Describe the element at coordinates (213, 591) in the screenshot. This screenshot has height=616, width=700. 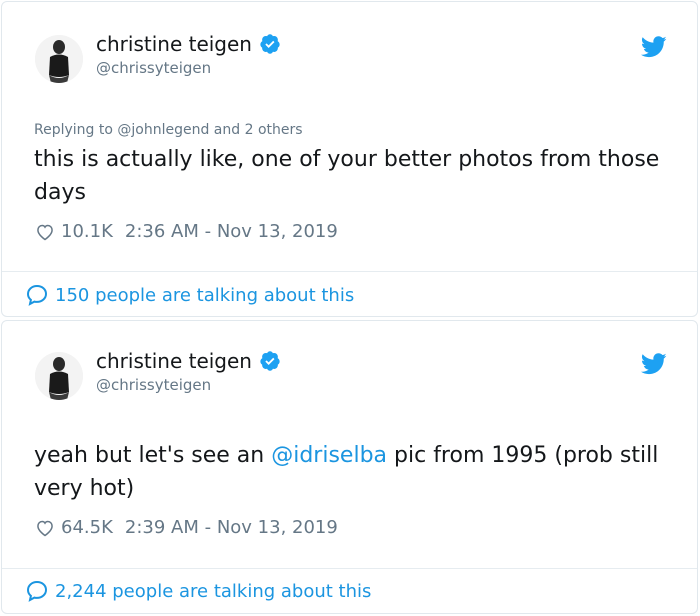
I see `conversation-count-text: 2,244 people are talking about this` at that location.